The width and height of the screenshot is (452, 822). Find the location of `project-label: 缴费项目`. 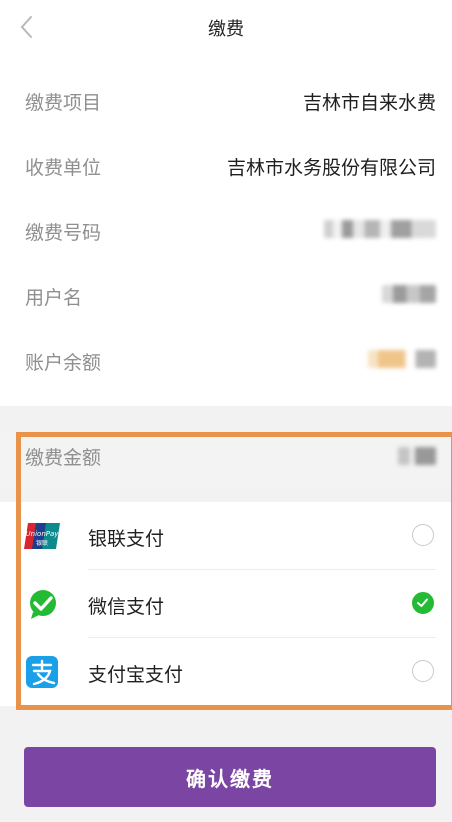

project-label: 缴费项目 is located at coordinates (63, 103).